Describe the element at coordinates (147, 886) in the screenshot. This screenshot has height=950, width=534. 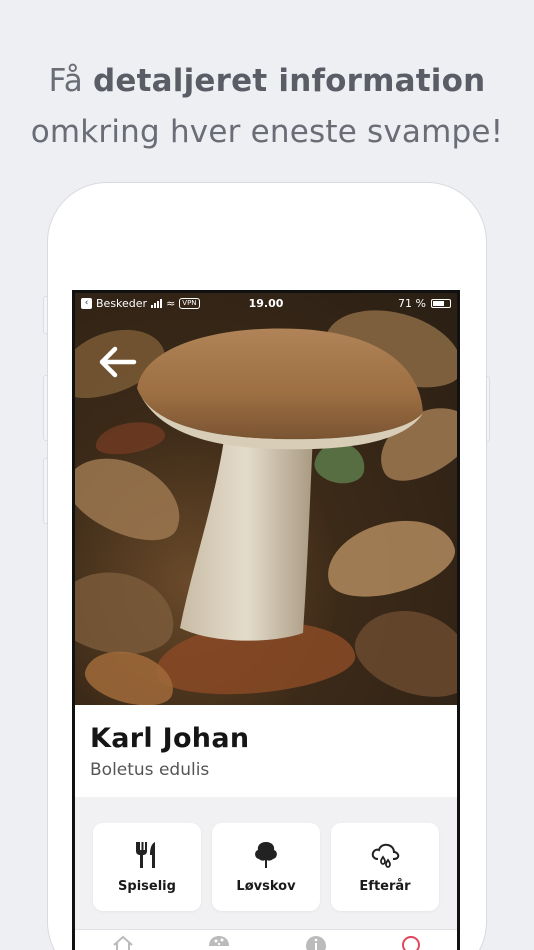
I see `property-label-edible: Spiselig` at that location.